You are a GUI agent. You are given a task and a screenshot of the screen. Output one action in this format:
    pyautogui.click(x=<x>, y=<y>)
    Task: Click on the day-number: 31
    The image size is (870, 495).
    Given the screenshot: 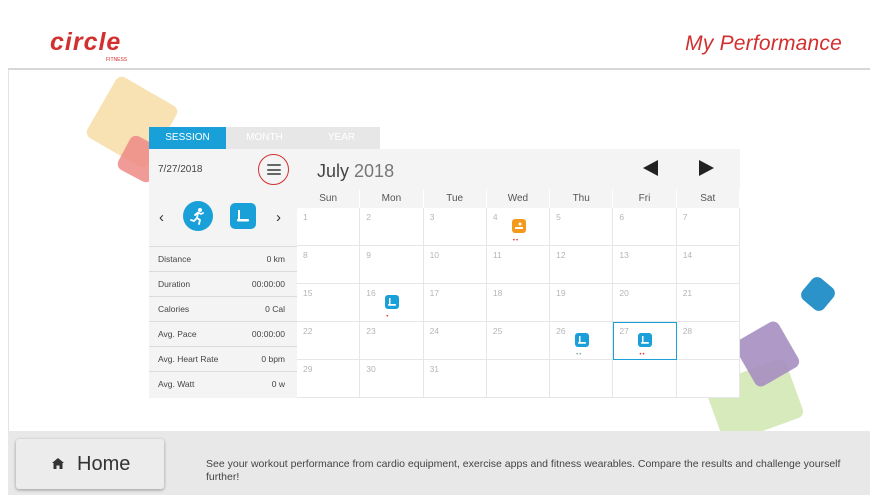 What is the action you would take?
    pyautogui.click(x=434, y=369)
    